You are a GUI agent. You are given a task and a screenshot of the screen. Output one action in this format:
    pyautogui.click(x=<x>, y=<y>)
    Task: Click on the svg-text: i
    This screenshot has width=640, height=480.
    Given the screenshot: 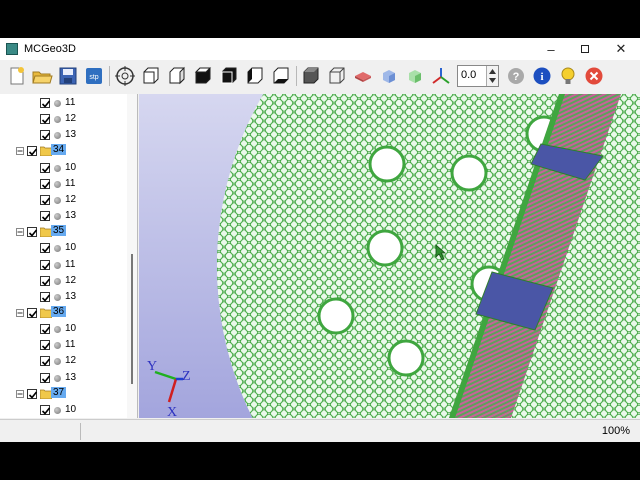 What is the action you would take?
    pyautogui.click(x=541, y=77)
    